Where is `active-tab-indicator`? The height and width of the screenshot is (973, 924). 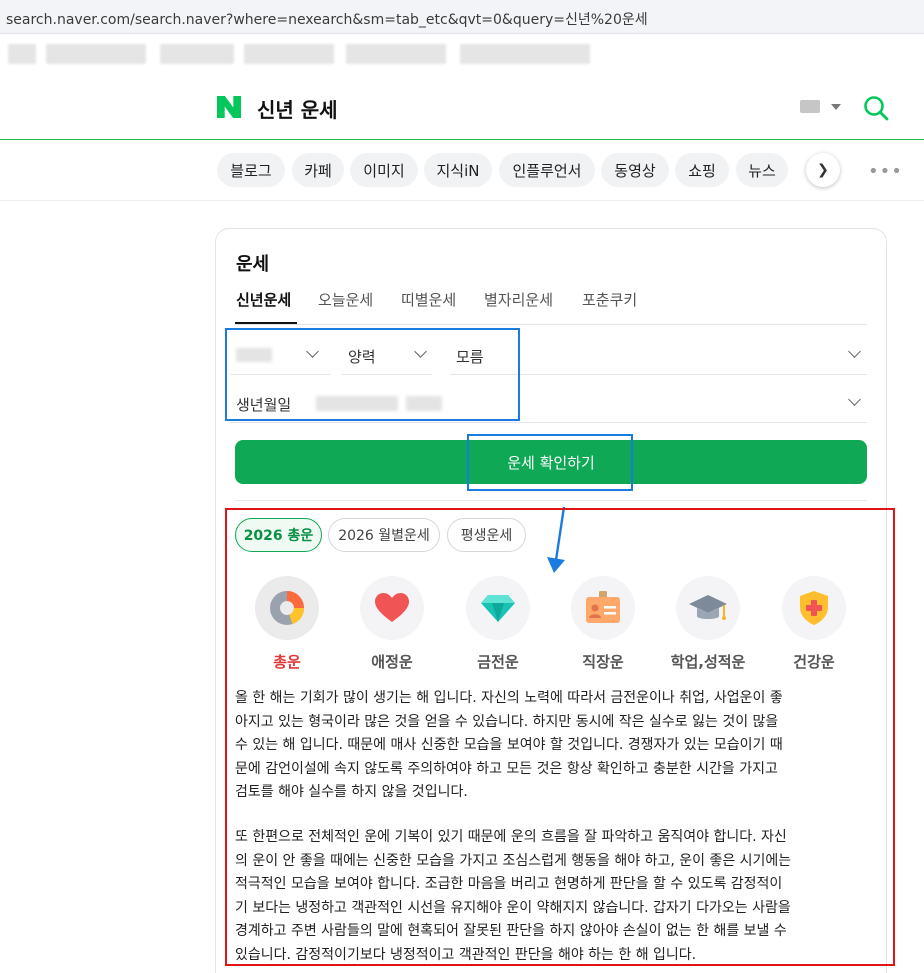 active-tab-indicator is located at coordinates (266, 323).